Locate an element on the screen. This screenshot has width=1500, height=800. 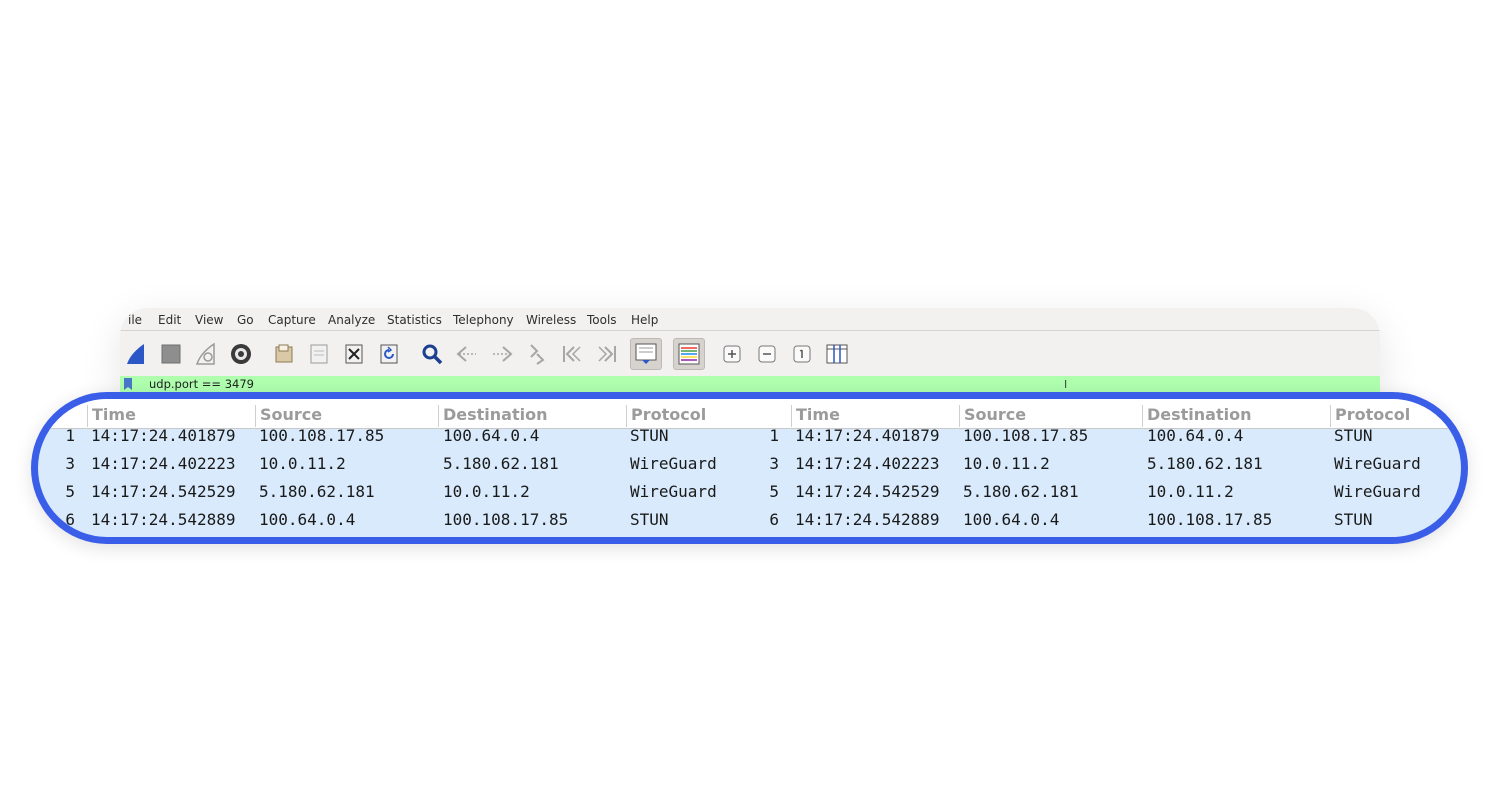
find-packet-icon is located at coordinates (432, 354).